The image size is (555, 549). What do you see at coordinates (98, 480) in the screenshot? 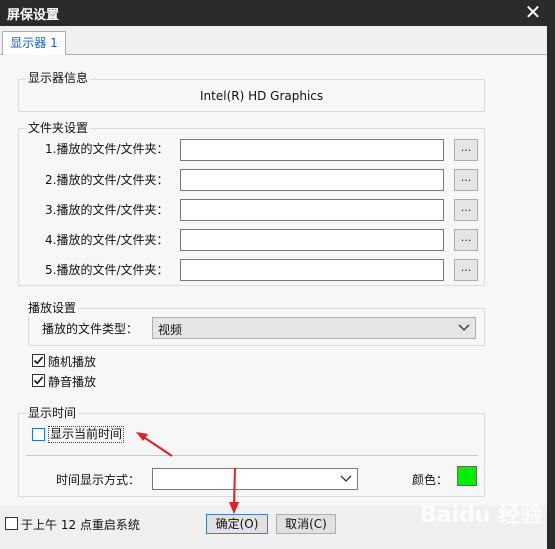
I see `time-format-label: 时间显示方式：` at bounding box center [98, 480].